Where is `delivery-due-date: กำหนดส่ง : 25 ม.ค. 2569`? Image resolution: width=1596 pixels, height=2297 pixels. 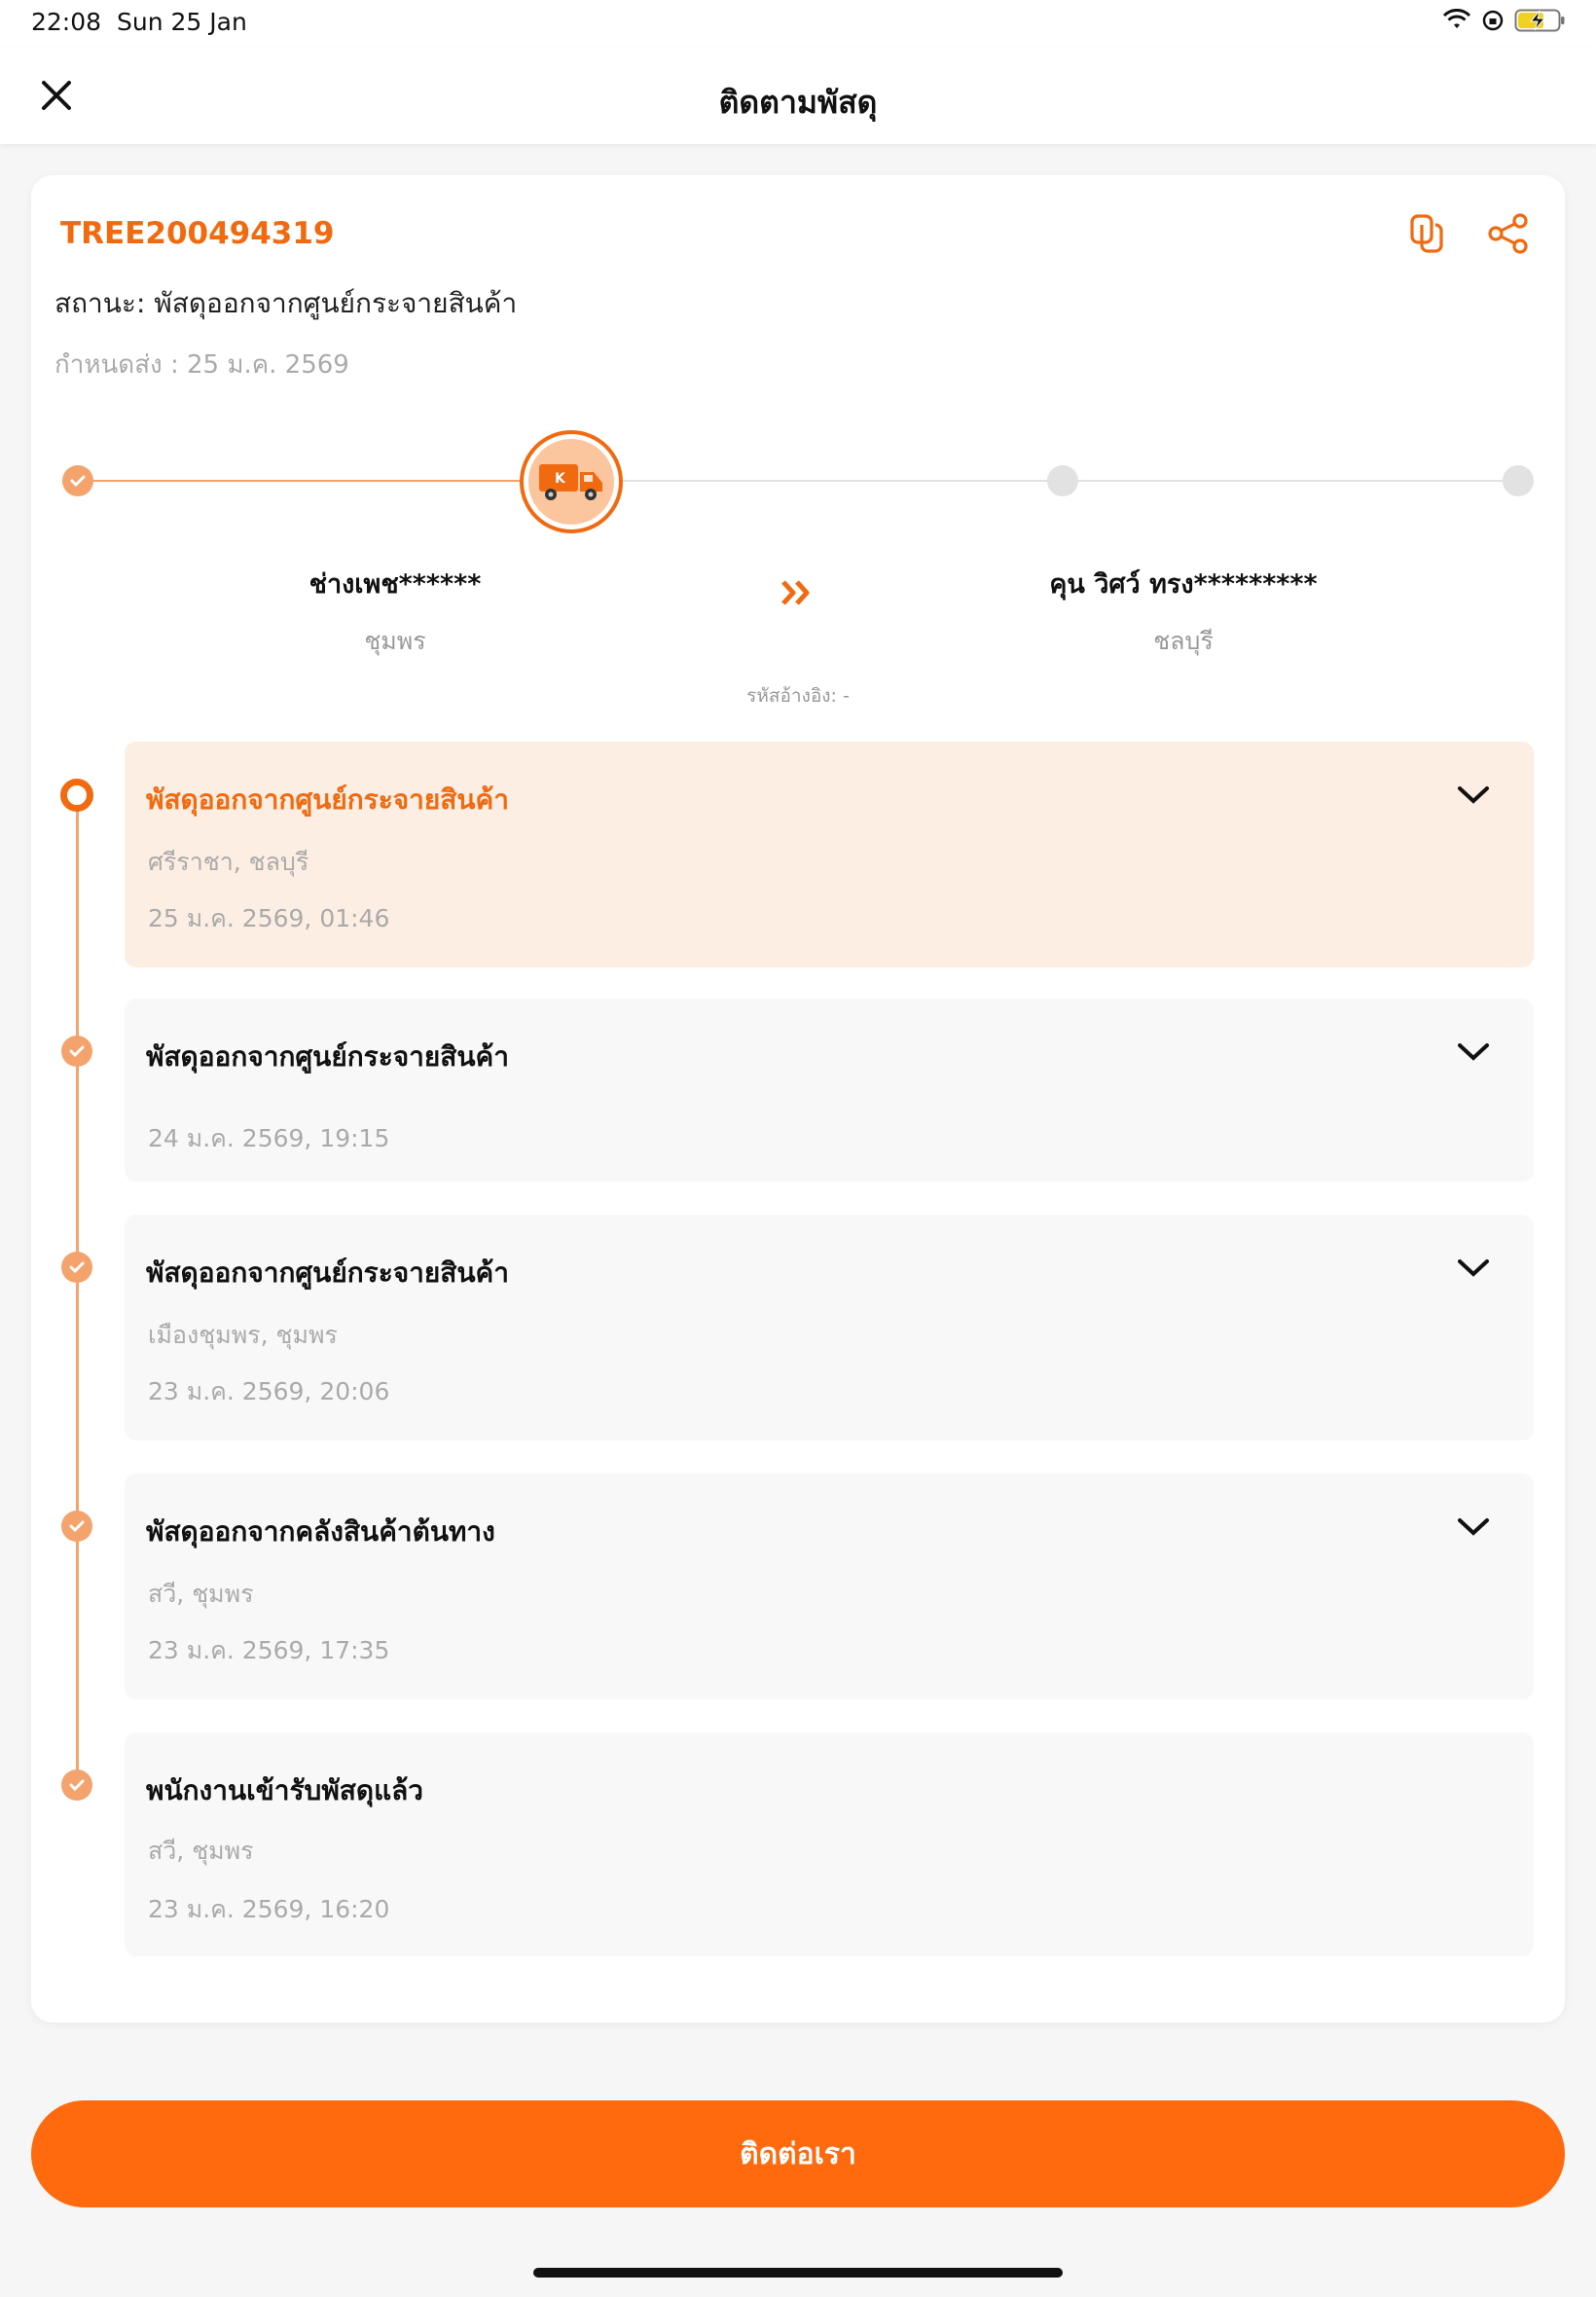 delivery-due-date: กำหนดส่ง : 25 ม.ค. 2569 is located at coordinates (202, 365).